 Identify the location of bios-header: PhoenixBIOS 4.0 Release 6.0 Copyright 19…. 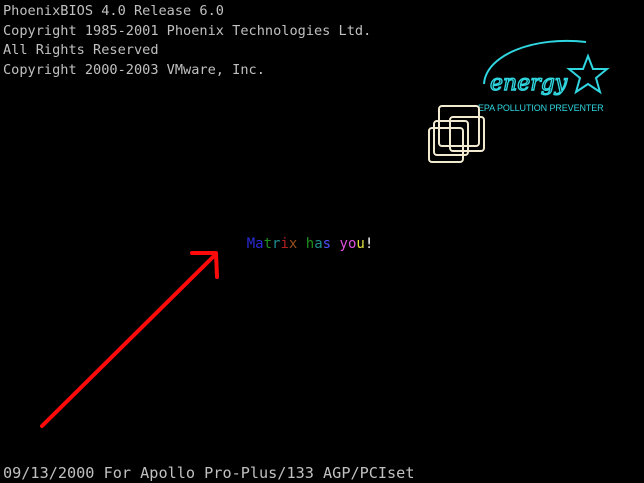
(187, 41).